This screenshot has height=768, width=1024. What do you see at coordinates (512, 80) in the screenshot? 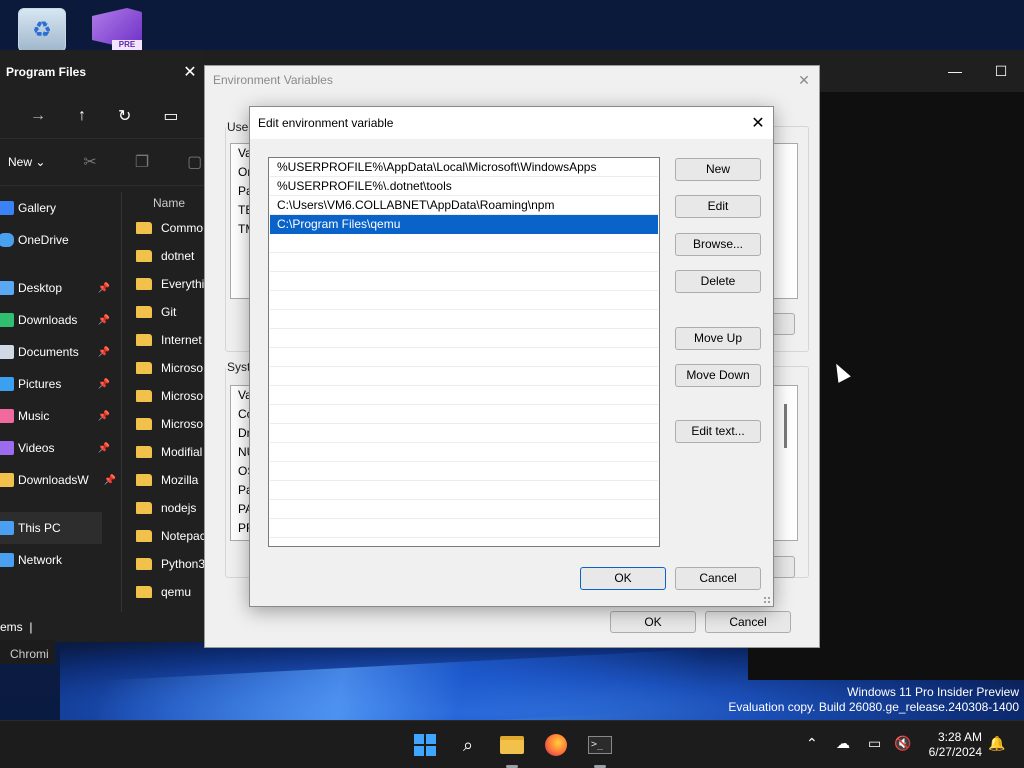
I see `env-dialog-titlebar: Environment Variables ✕` at bounding box center [512, 80].